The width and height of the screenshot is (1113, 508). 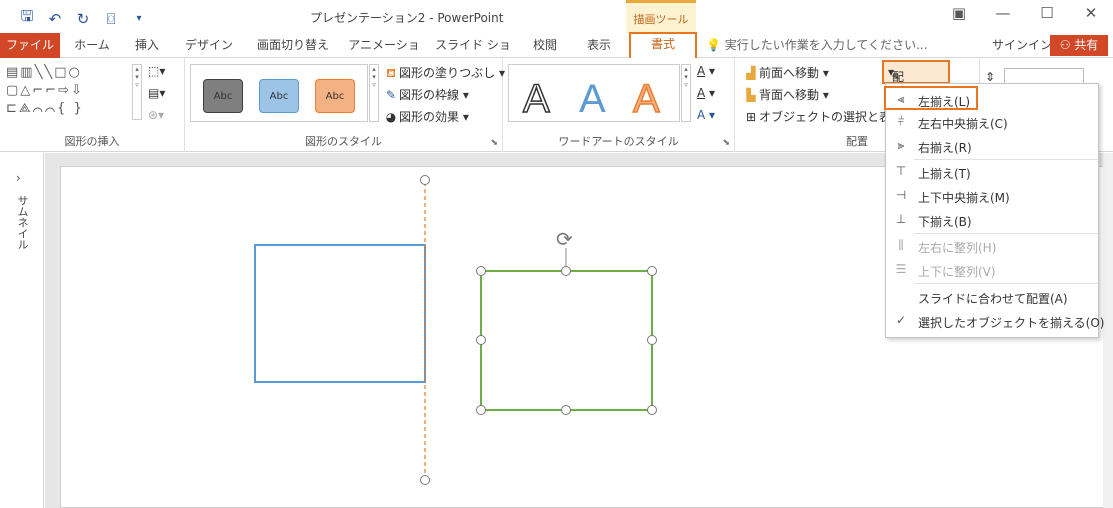 What do you see at coordinates (564, 239) in the screenshot?
I see `rotate-handle-icon: ⟳` at bounding box center [564, 239].